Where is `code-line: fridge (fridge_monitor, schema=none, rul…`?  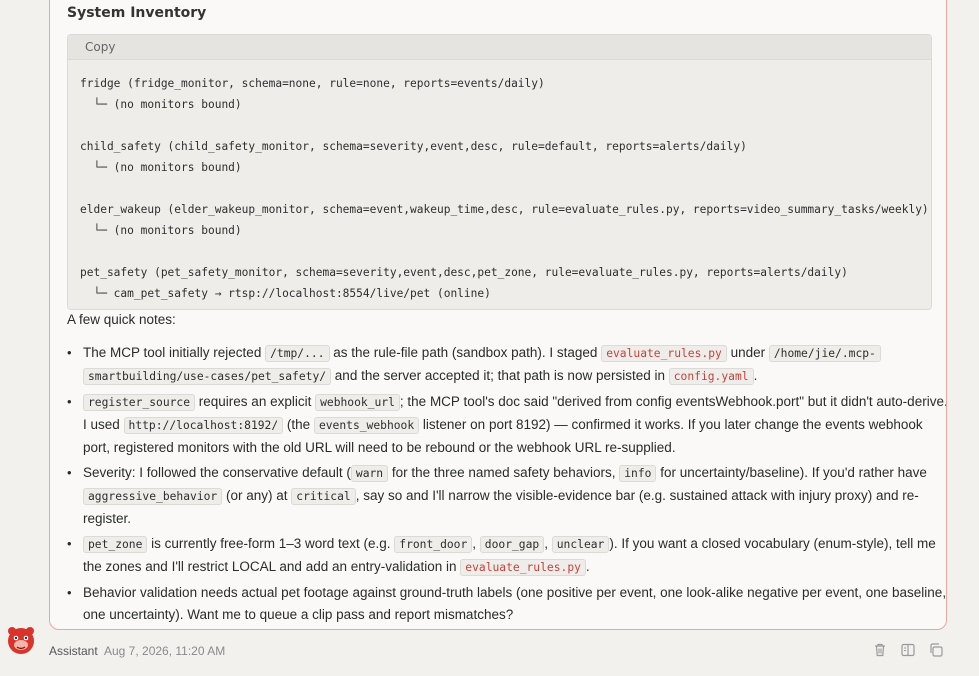 code-line: fridge (fridge_monitor, schema=none, rul… is located at coordinates (312, 83).